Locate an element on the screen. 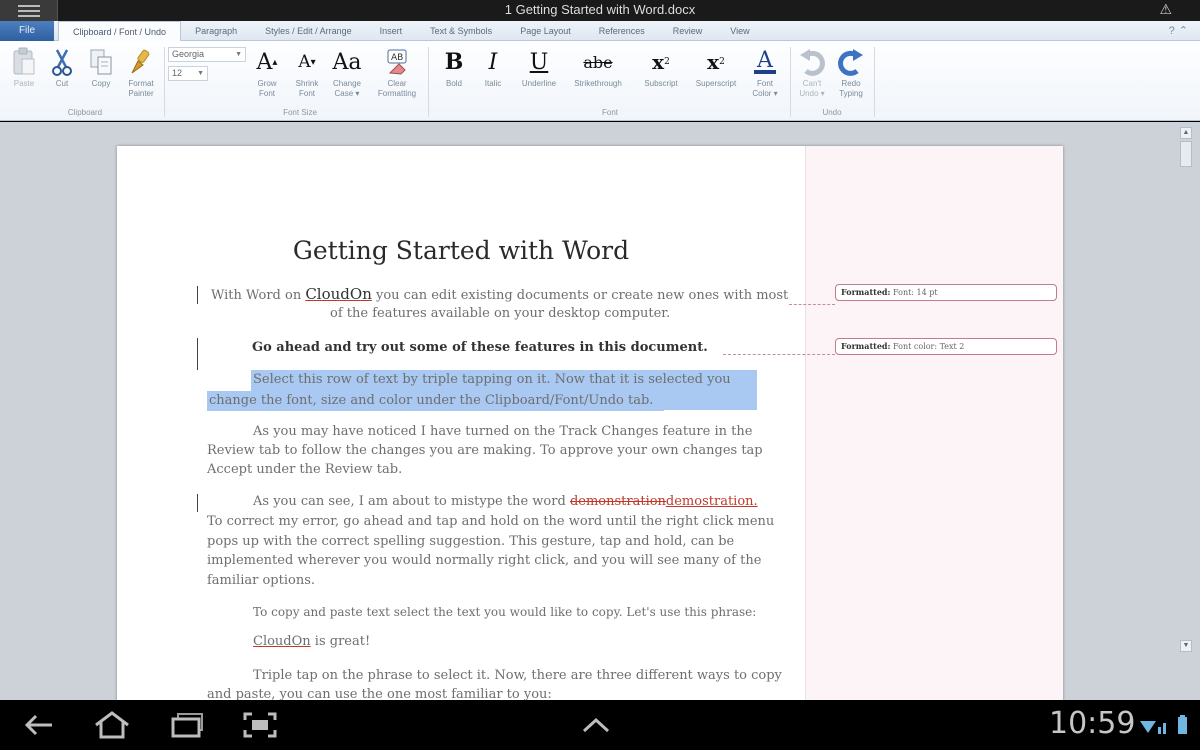 The width and height of the screenshot is (1200, 750). screenshot-button is located at coordinates (260, 725).